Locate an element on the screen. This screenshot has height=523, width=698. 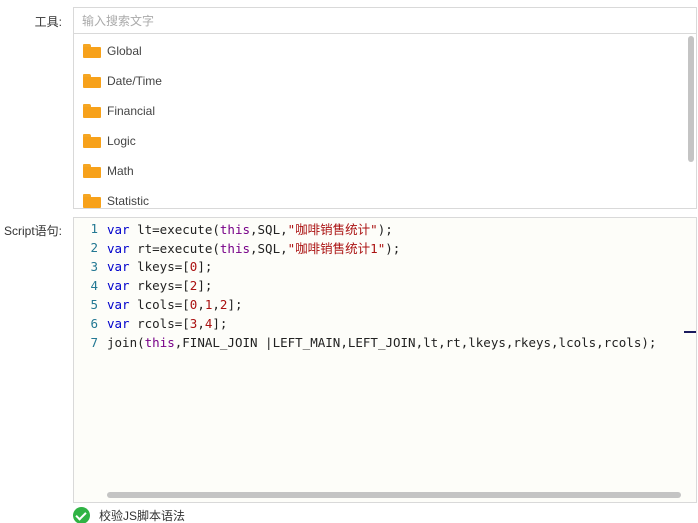
line-number: 3 is located at coordinates (94, 266).